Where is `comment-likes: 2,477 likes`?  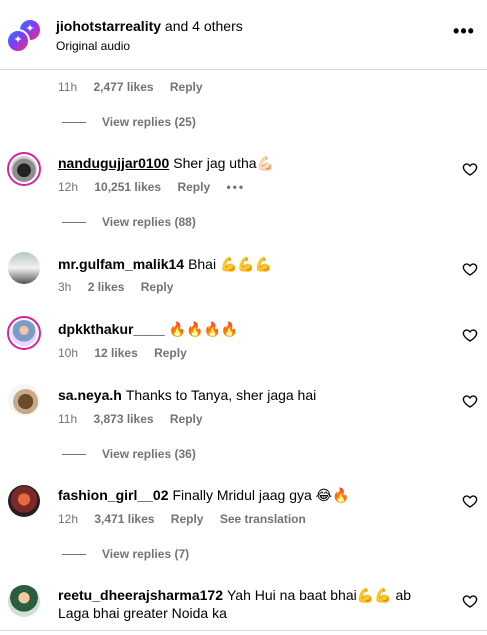 comment-likes: 2,477 likes is located at coordinates (123, 87).